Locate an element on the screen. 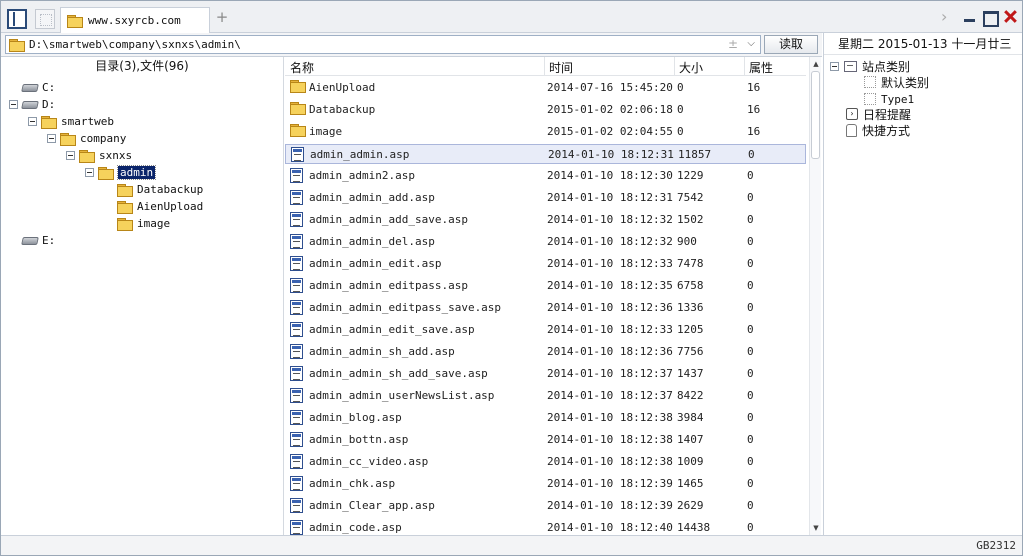  tab-label: www.sxyrcb.com is located at coordinates (134, 20).